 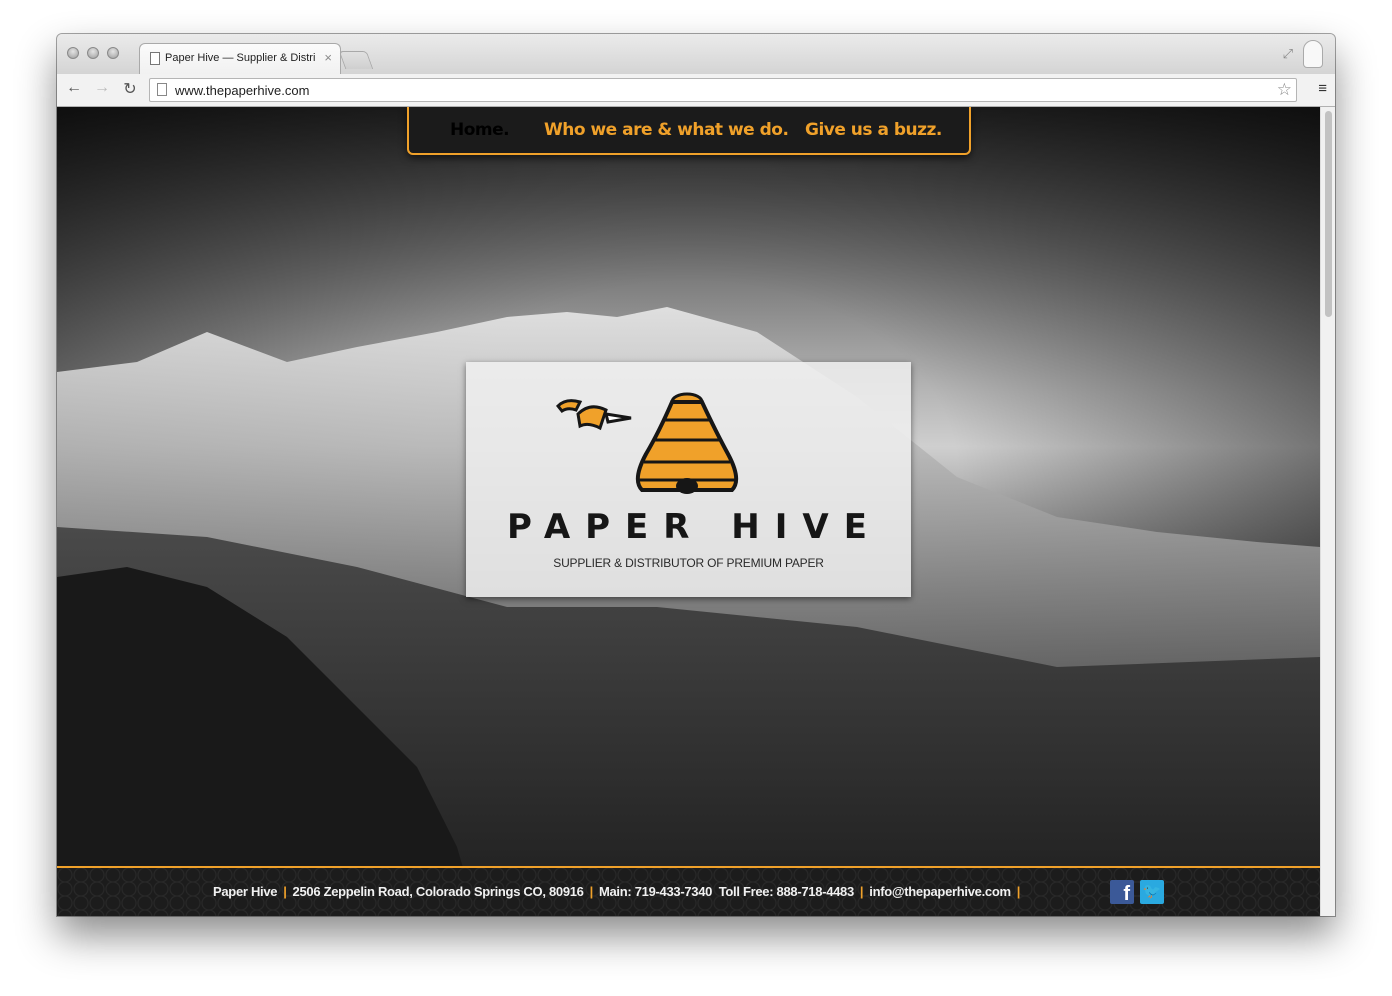 I want to click on footer-company: Paper Hive, so click(x=245, y=891).